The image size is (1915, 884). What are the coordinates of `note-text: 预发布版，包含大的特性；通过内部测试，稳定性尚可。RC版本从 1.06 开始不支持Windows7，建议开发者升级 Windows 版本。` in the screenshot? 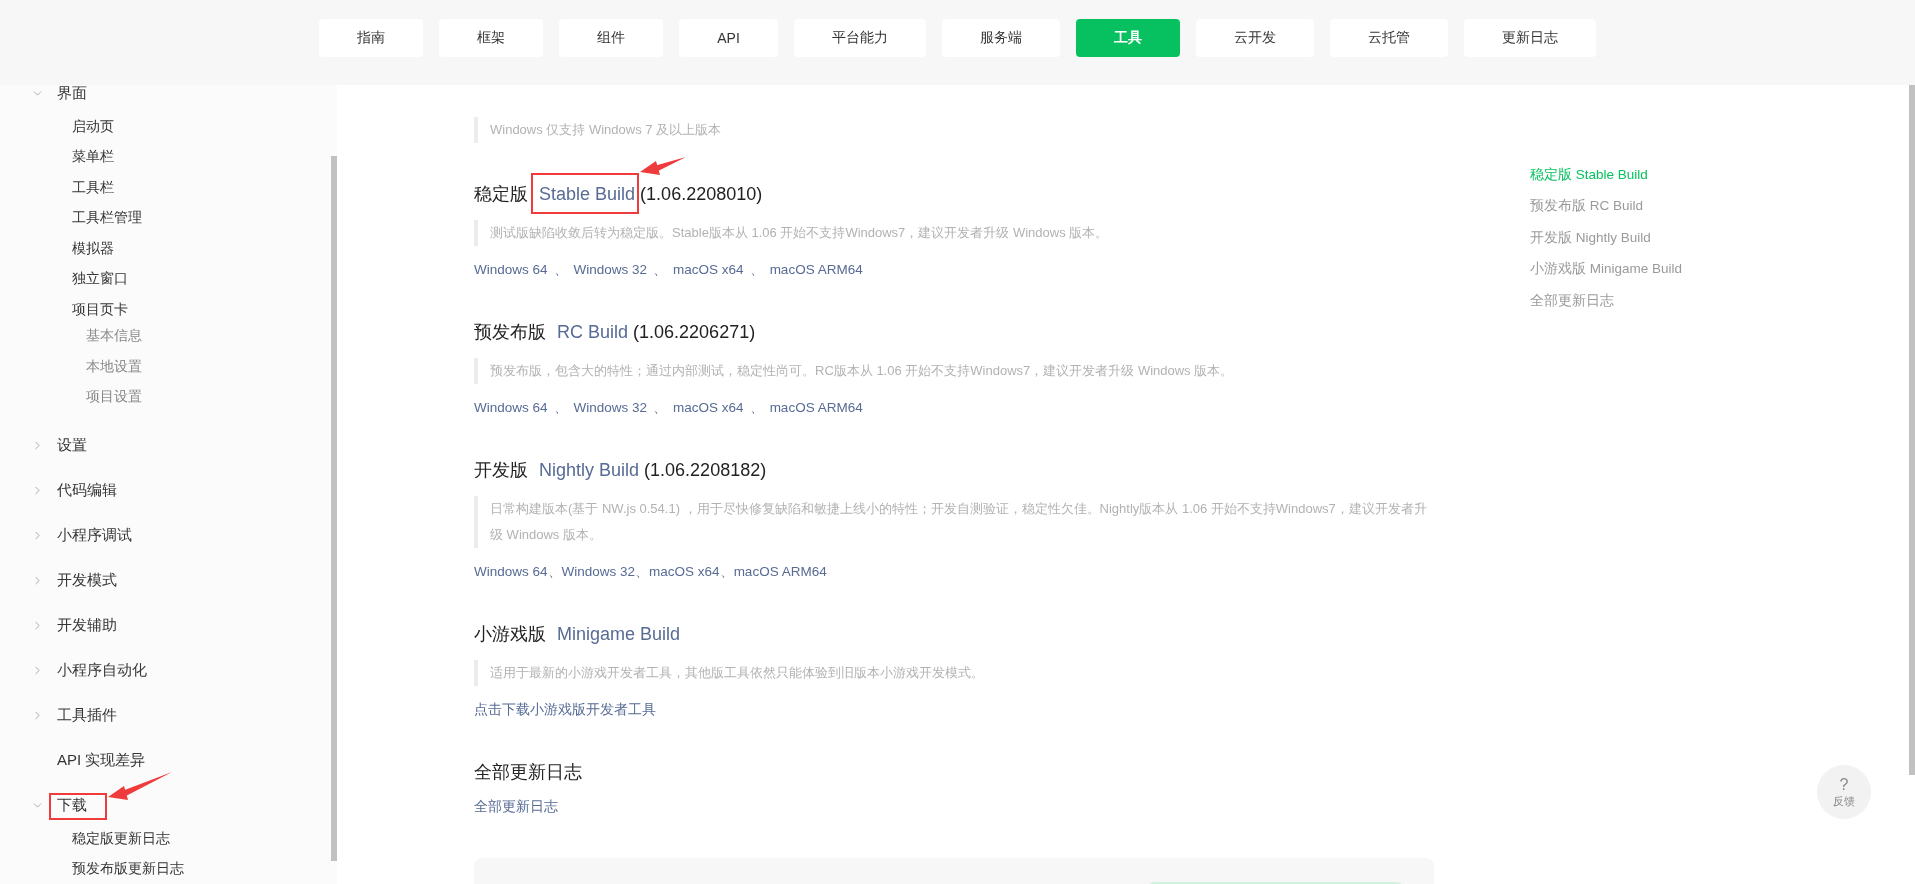 It's located at (954, 371).